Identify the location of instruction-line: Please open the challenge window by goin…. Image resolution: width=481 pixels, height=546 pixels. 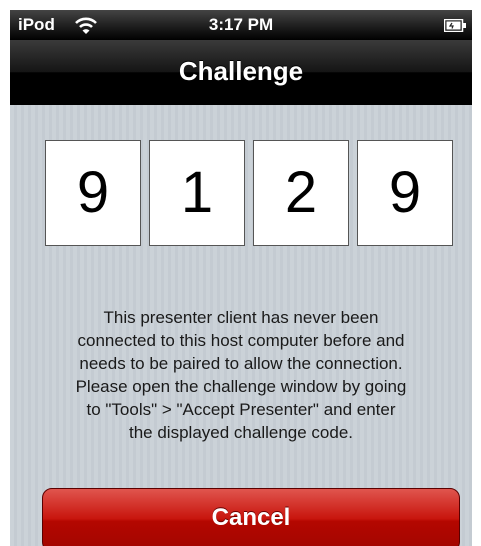
(241, 386).